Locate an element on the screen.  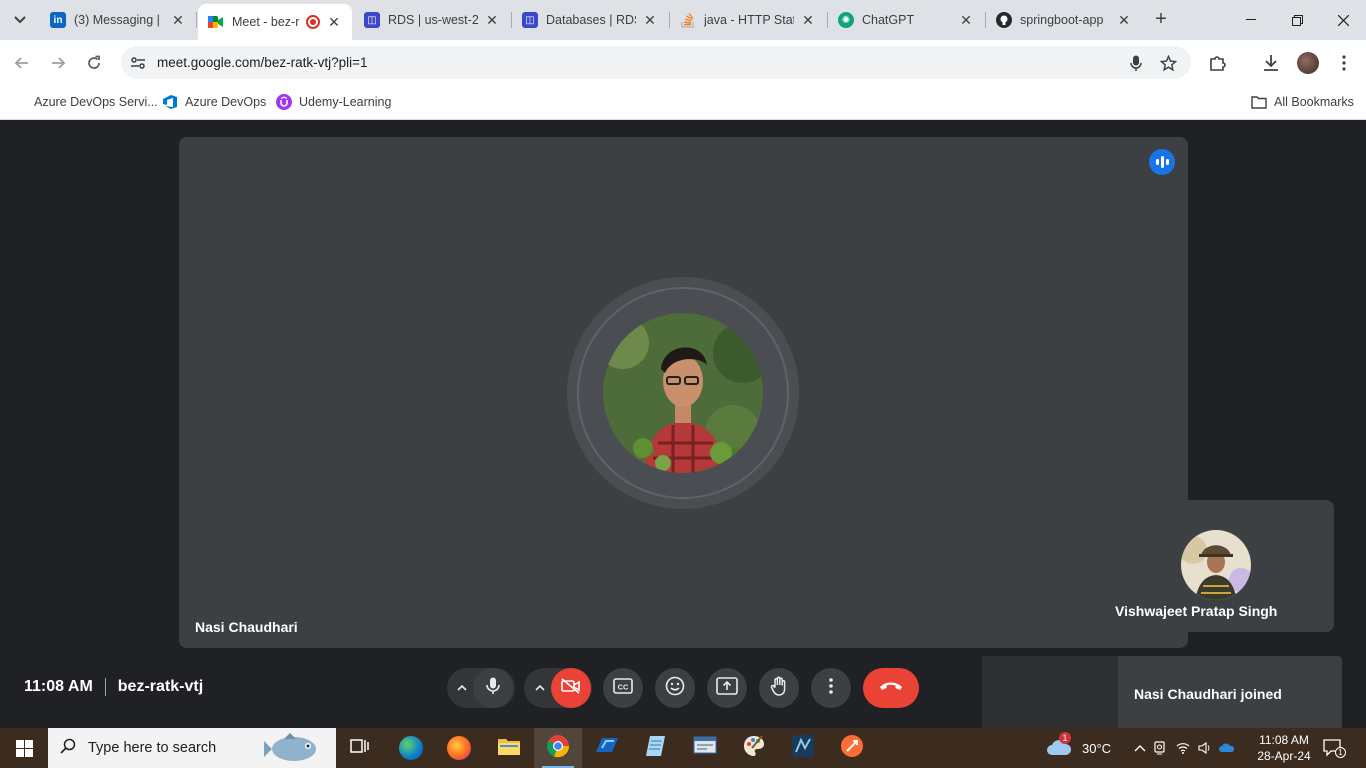
database-workbench-icon is located at coordinates (803, 748).